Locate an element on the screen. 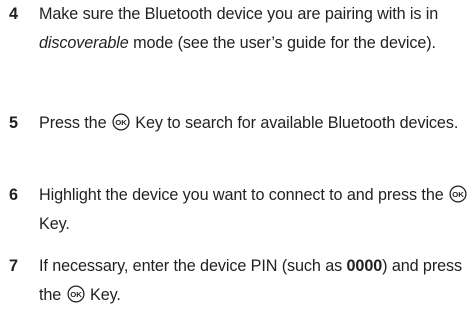 This screenshot has width=473, height=323. step-text-part: Press the is located at coordinates (75, 123).